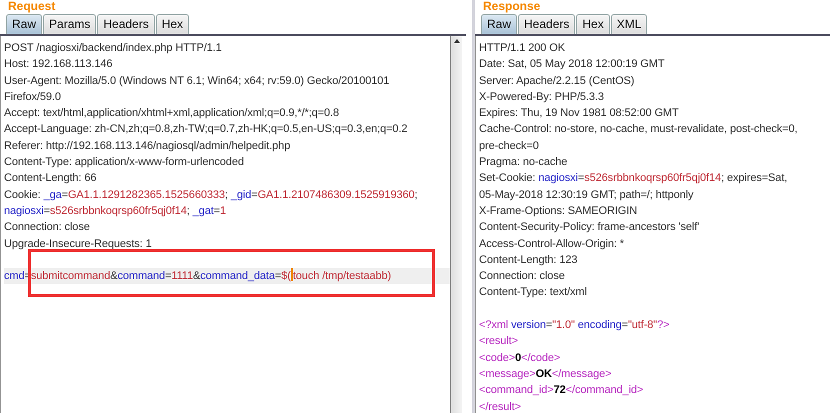 The width and height of the screenshot is (830, 413). What do you see at coordinates (586, 195) in the screenshot?
I see `header-line: 05-May-2018 12:30:19 GMT; path=/; httponly` at bounding box center [586, 195].